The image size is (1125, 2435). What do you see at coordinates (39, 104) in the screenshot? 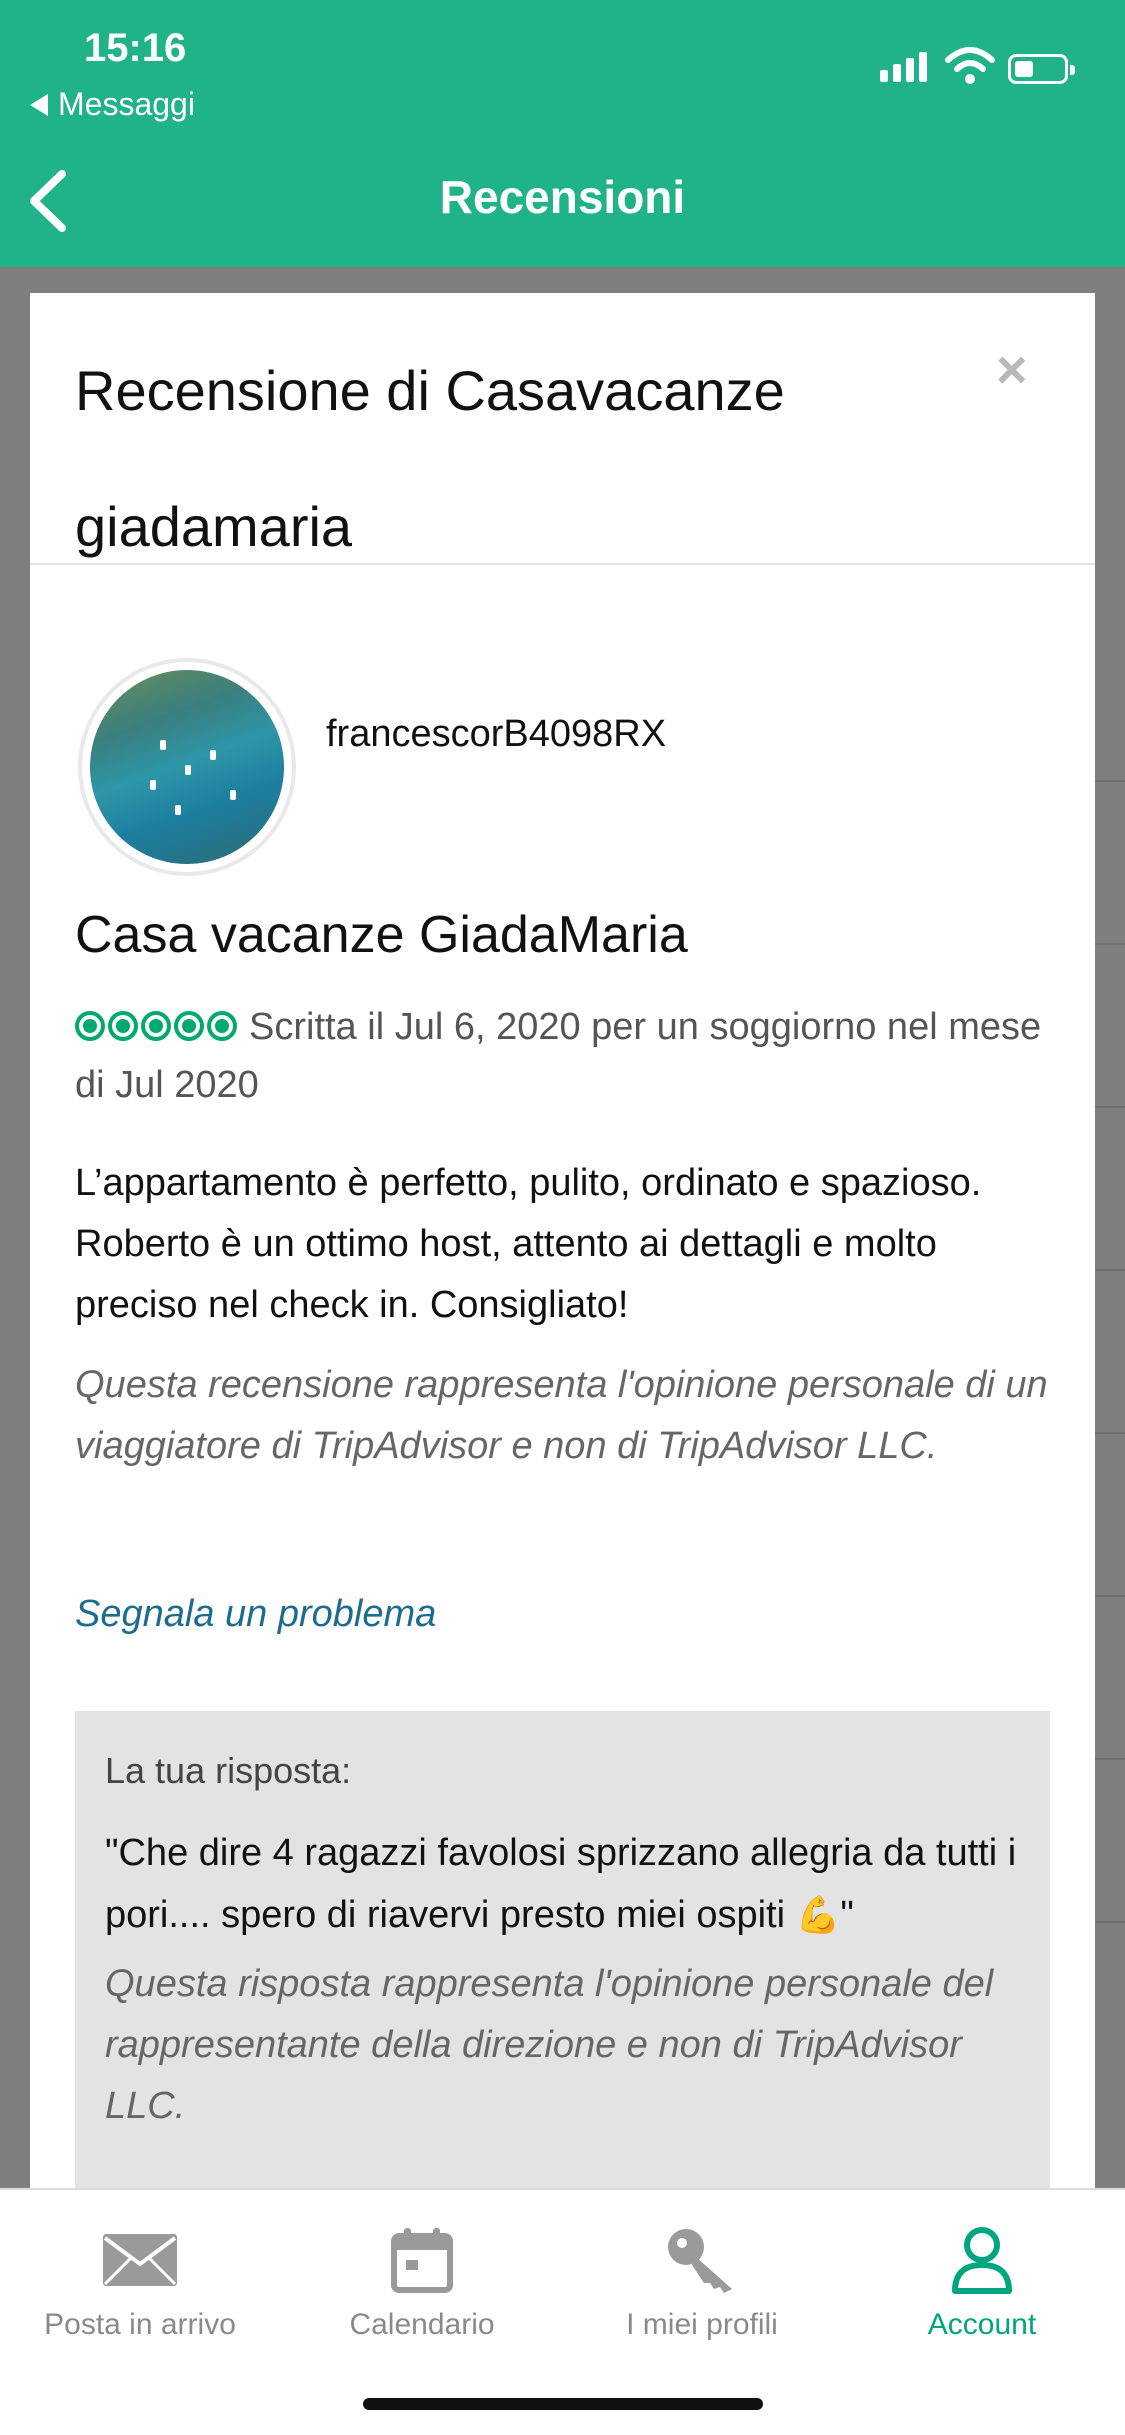
I see `back-triangle-icon` at bounding box center [39, 104].